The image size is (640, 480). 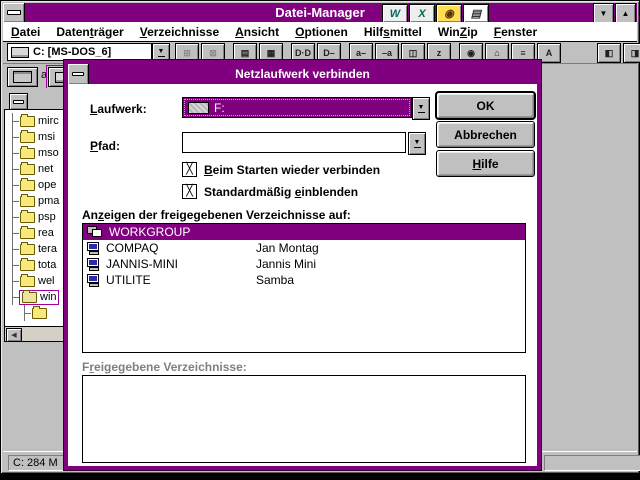 I want to click on find-file-icon: ◉, so click(x=449, y=13).